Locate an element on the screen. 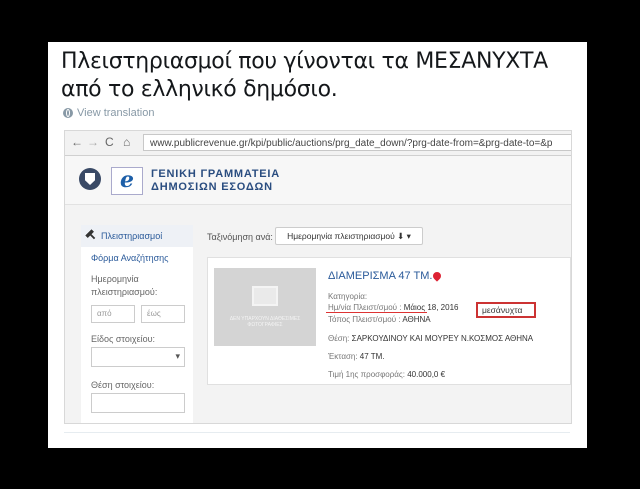  area-row: Έκταση: 47 ΤΜ. is located at coordinates (356, 356).